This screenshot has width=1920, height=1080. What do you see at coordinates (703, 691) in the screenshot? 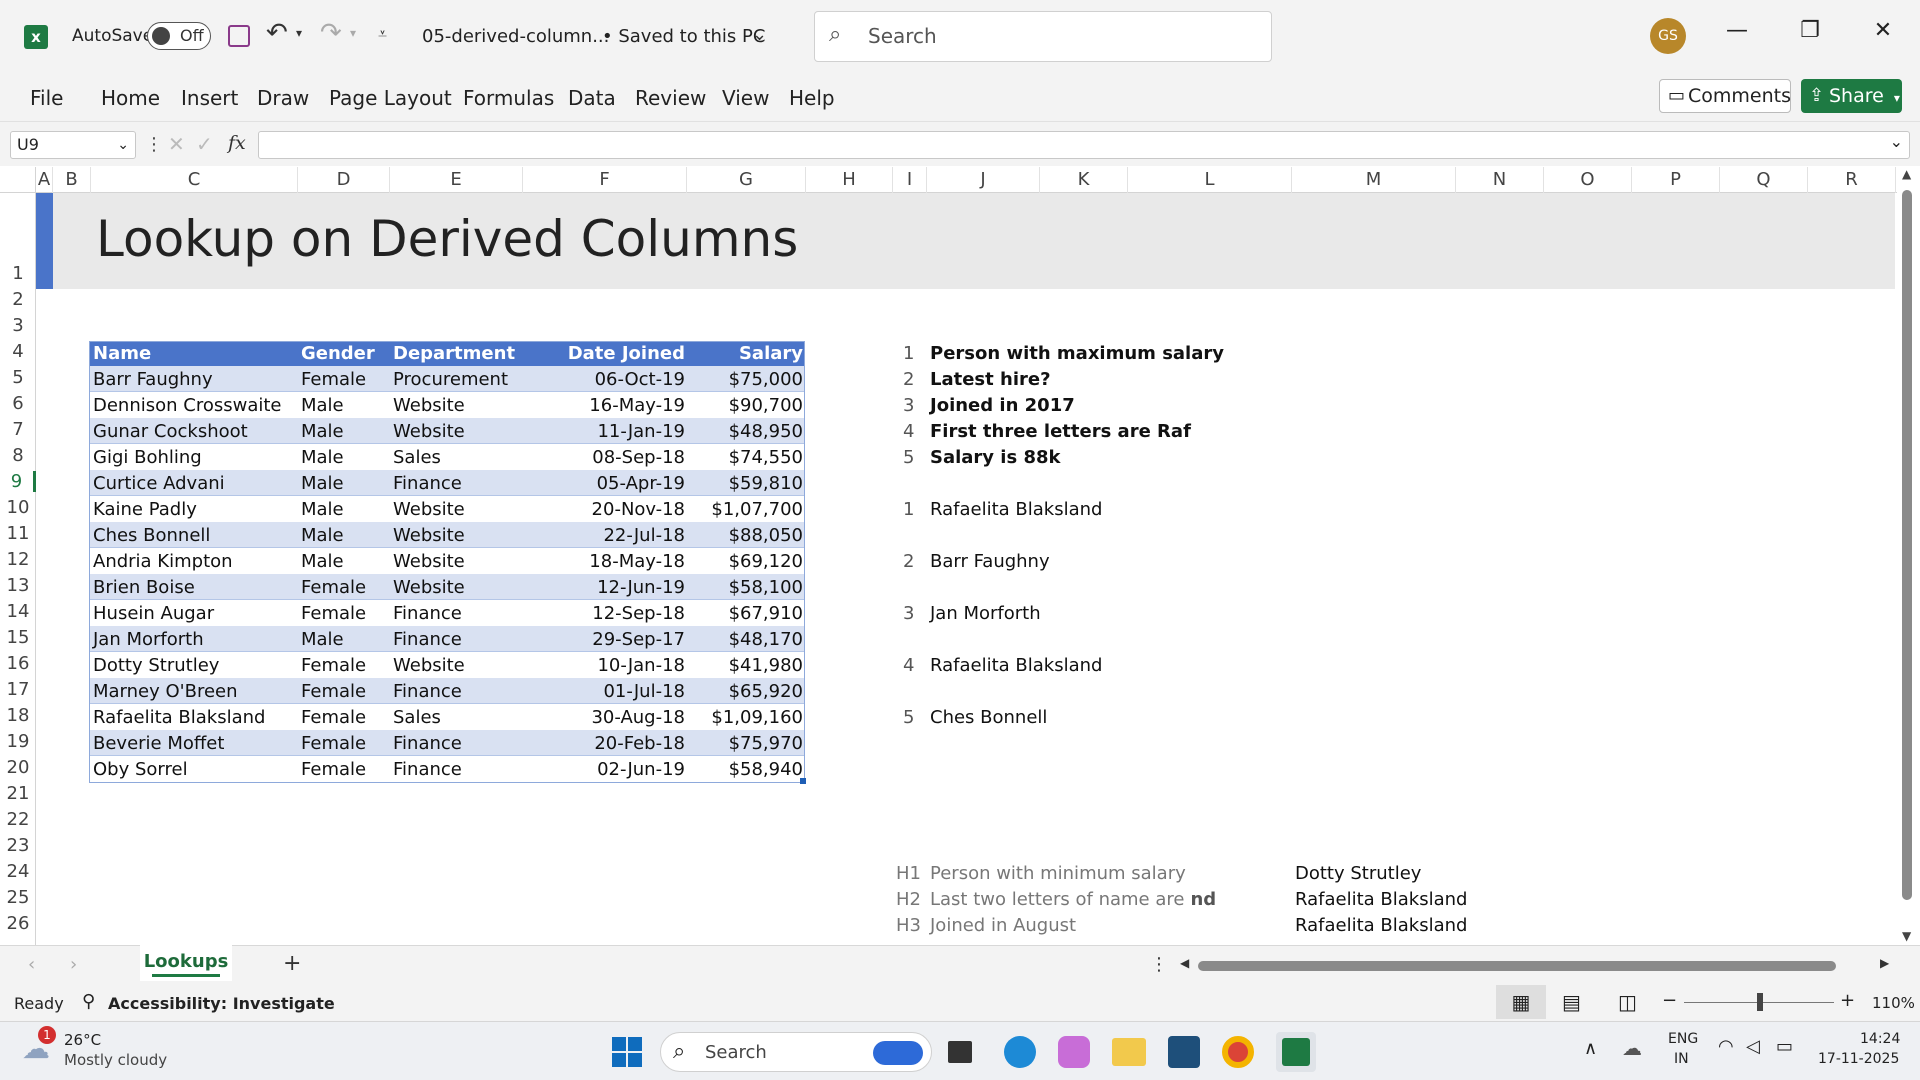
I see `table-cell: $65,920` at bounding box center [703, 691].